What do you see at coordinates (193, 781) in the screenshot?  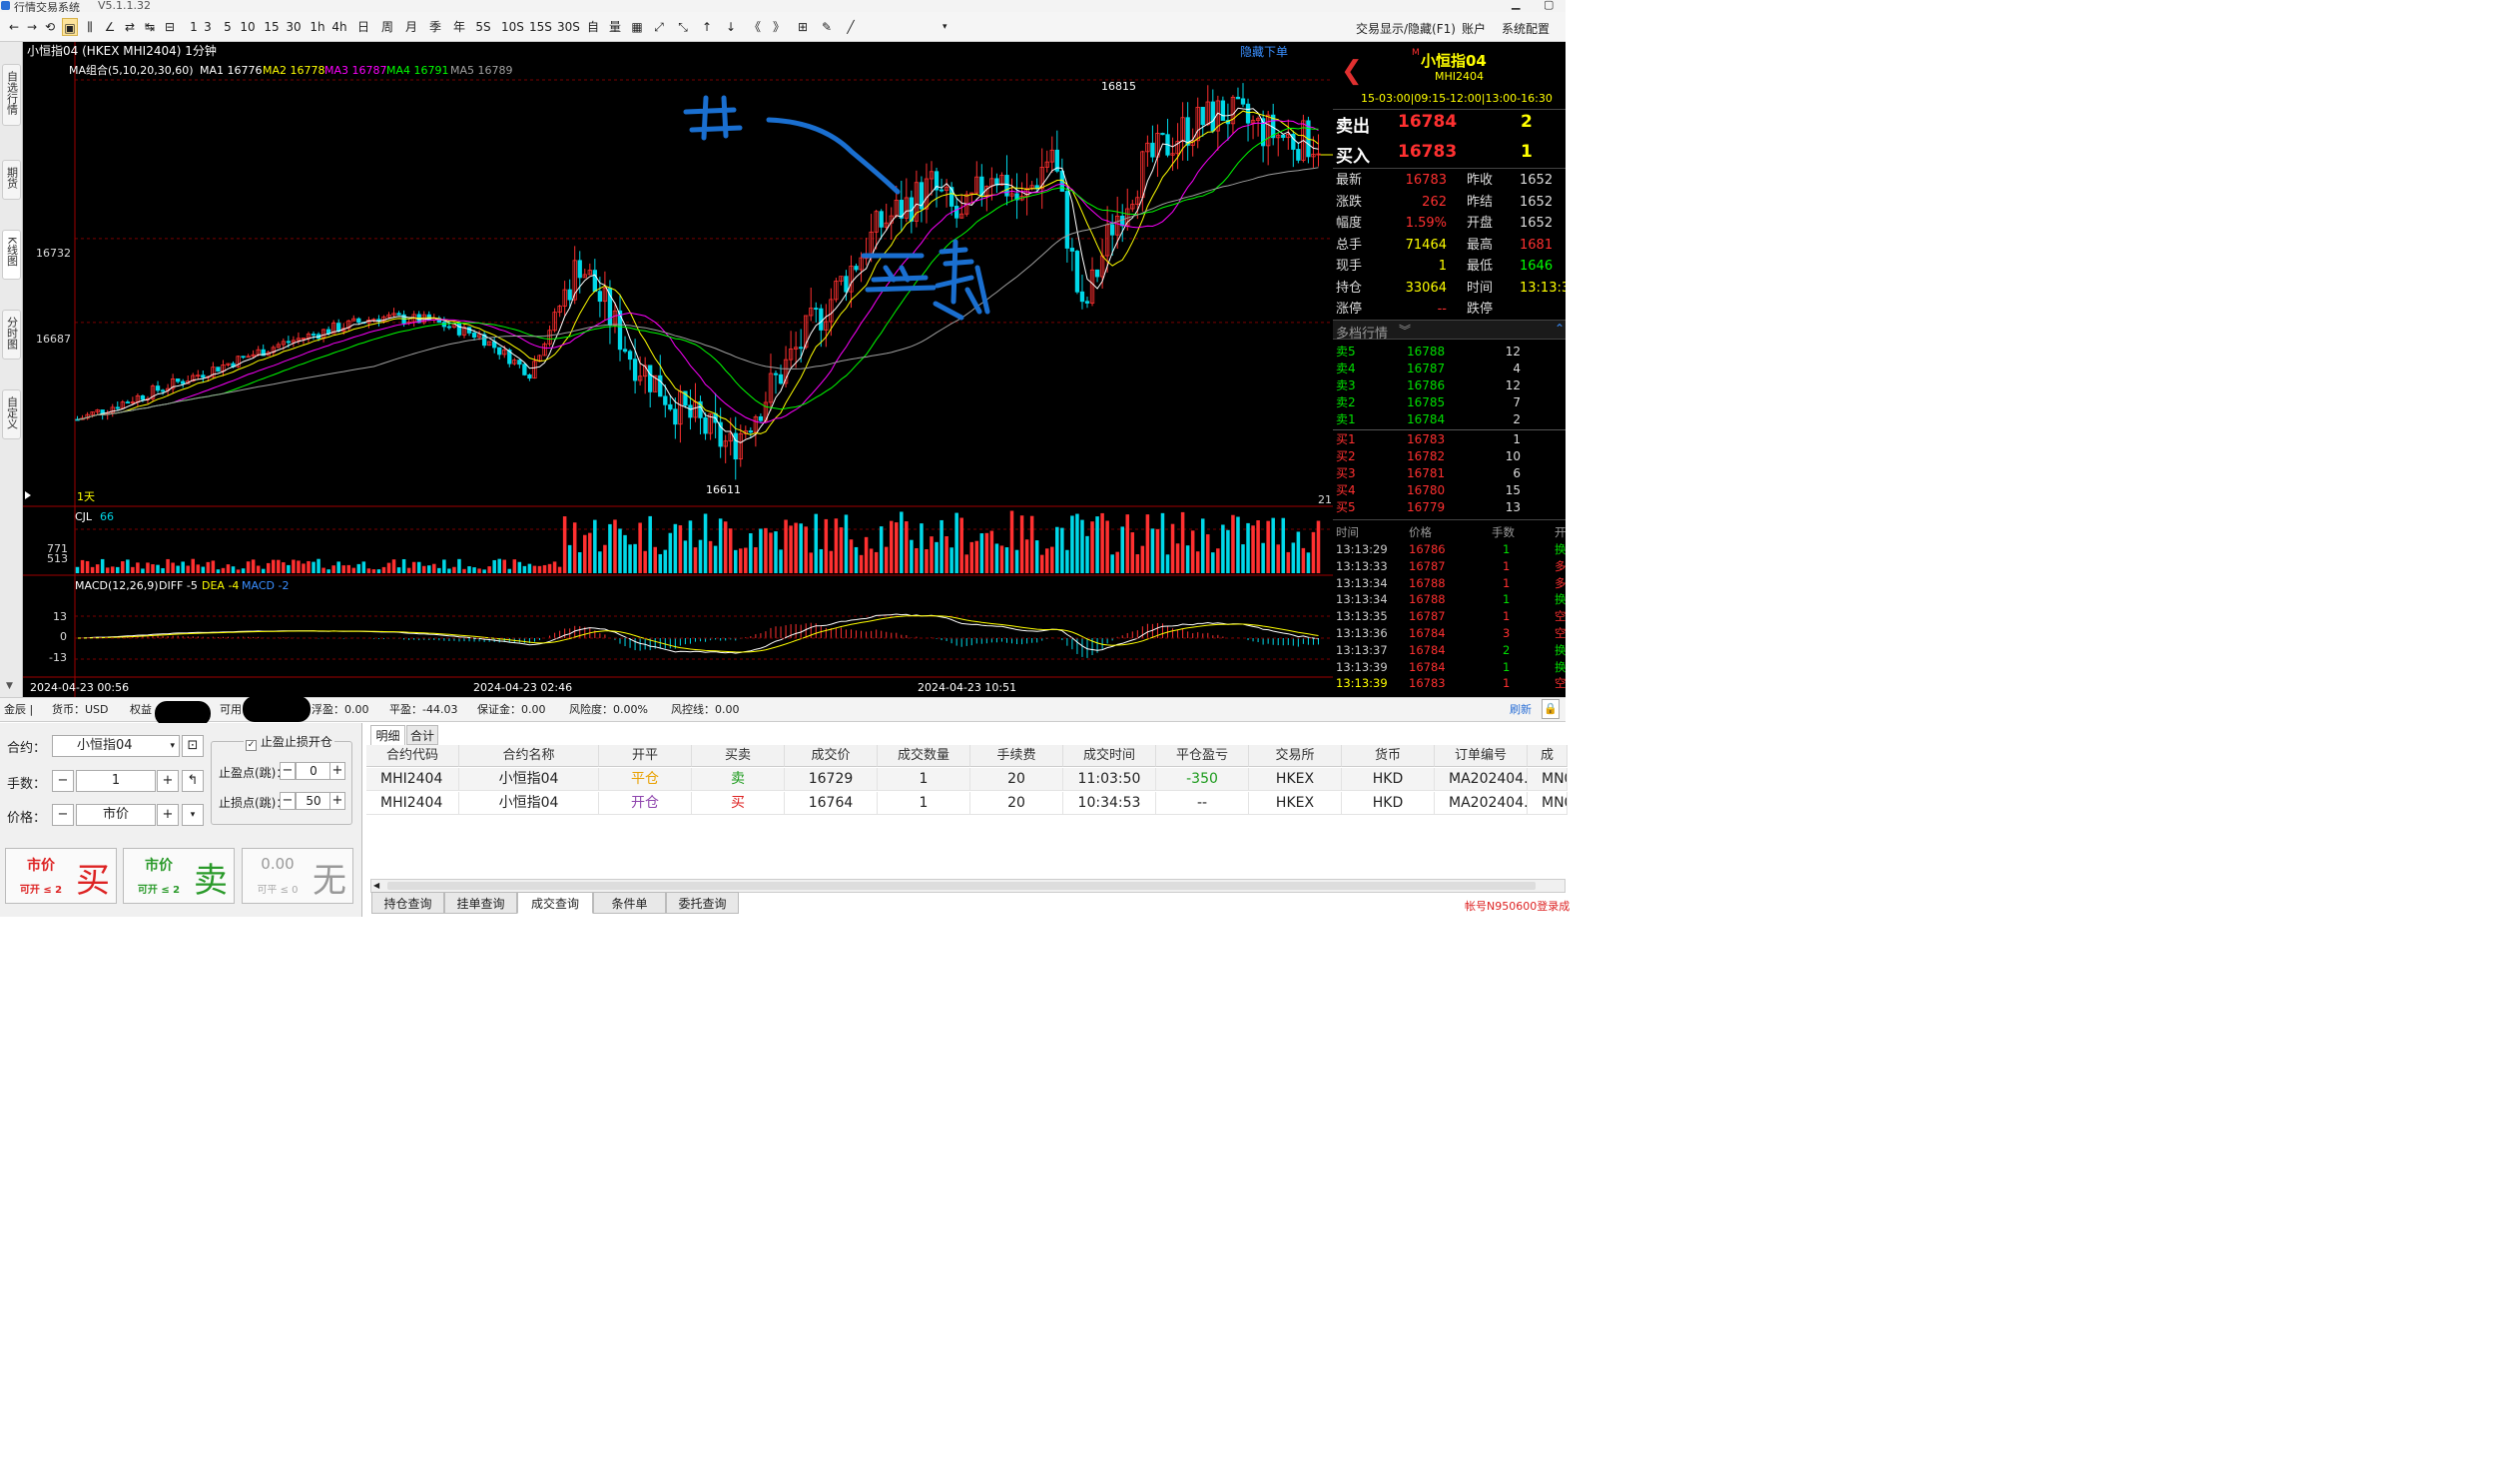 I see `qty-reset-icon: ↰` at bounding box center [193, 781].